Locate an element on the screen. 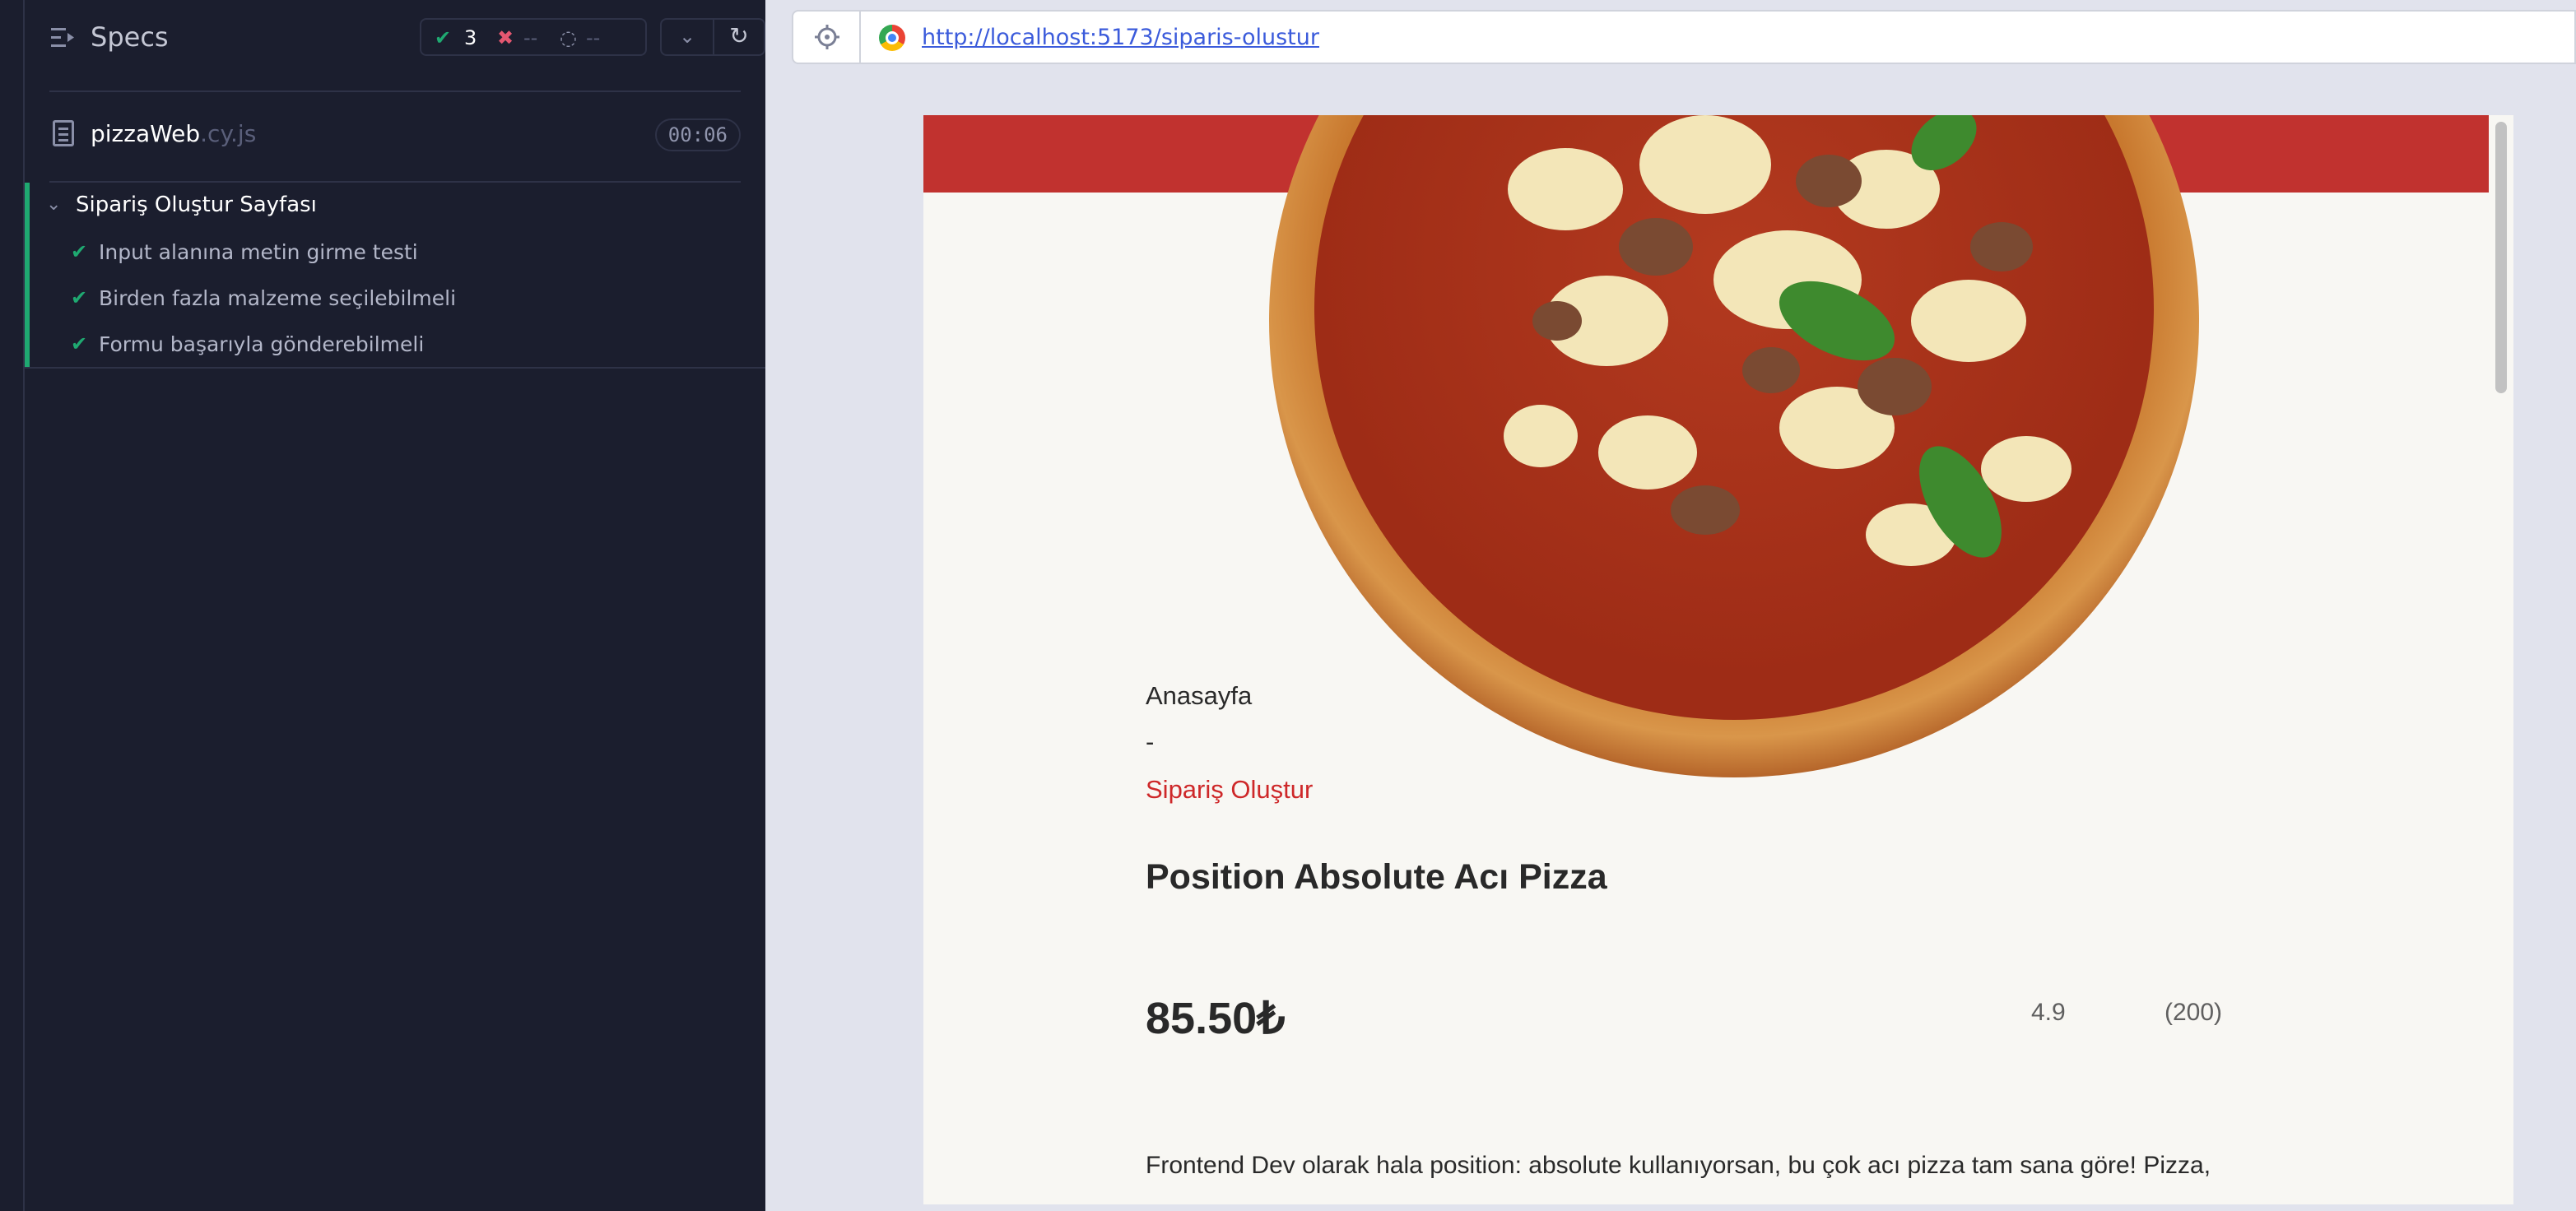 The width and height of the screenshot is (2576, 1211). spec-file-ext: .cy.js is located at coordinates (228, 133).